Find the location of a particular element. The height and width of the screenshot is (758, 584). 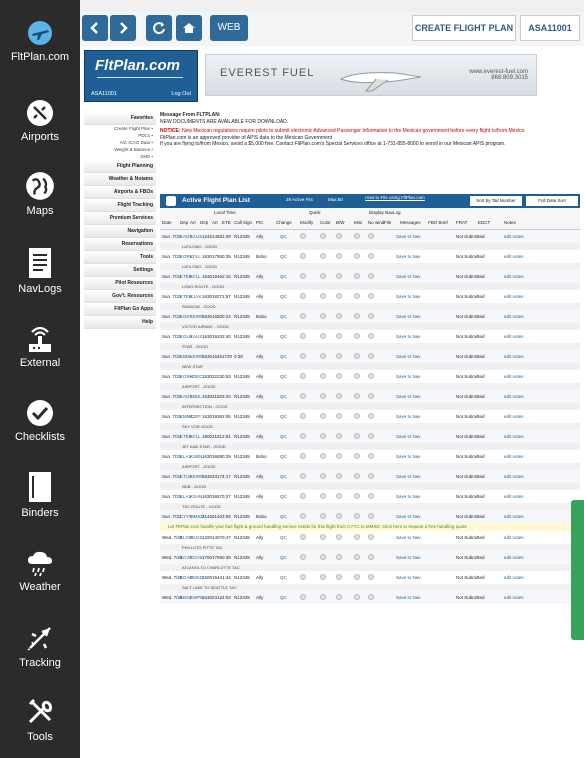

left-nav-item: FltPlan Go Apps is located at coordinates (120, 309).